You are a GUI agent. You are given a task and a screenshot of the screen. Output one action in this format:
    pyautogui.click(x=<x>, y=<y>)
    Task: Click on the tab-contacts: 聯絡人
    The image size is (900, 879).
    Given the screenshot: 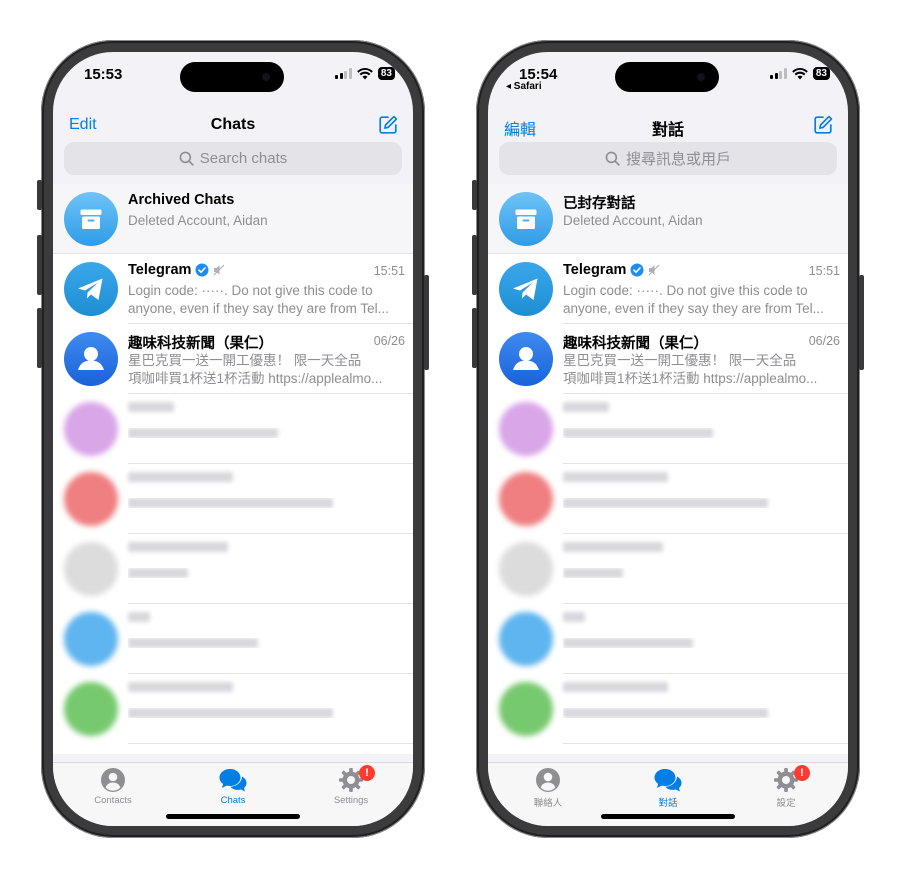 What is the action you would take?
    pyautogui.click(x=548, y=788)
    